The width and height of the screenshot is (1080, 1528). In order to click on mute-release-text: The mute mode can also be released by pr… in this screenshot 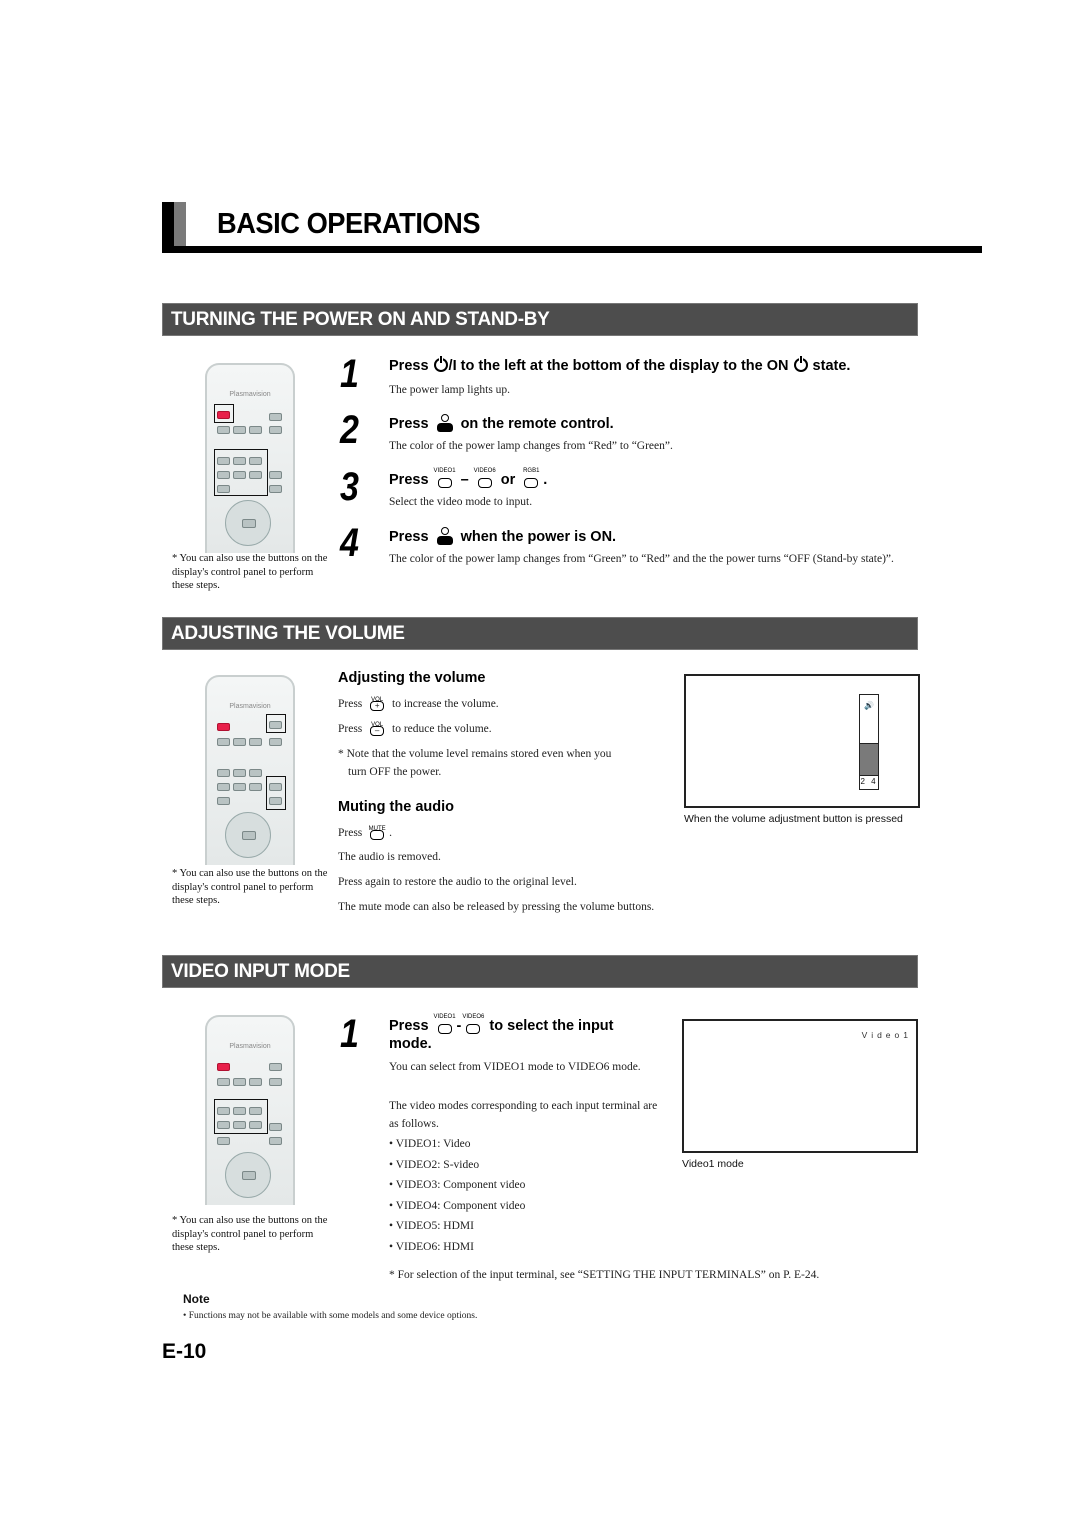, I will do `click(496, 907)`.